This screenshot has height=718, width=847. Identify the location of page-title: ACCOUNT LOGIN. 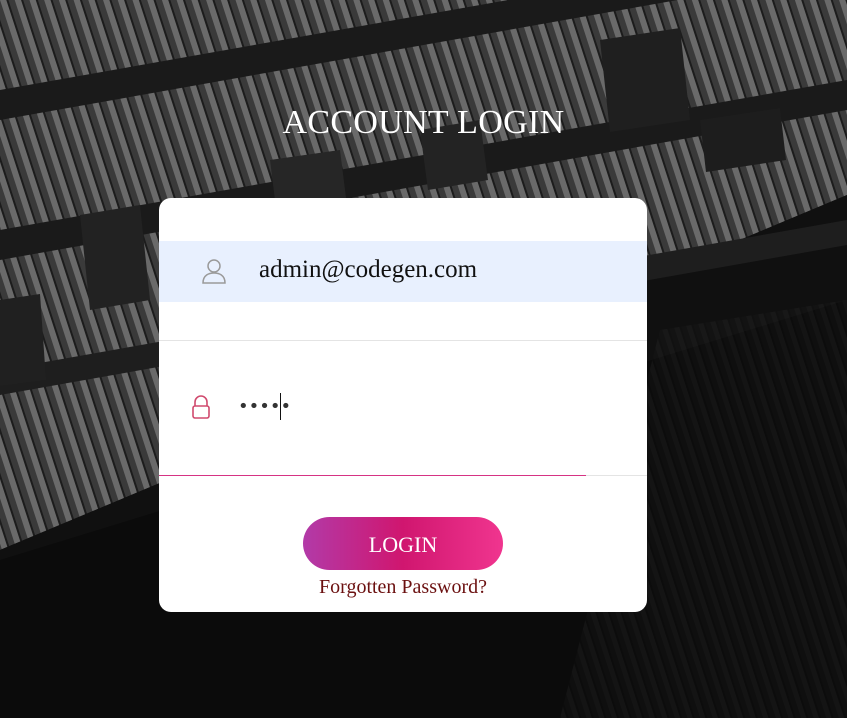
(423, 122).